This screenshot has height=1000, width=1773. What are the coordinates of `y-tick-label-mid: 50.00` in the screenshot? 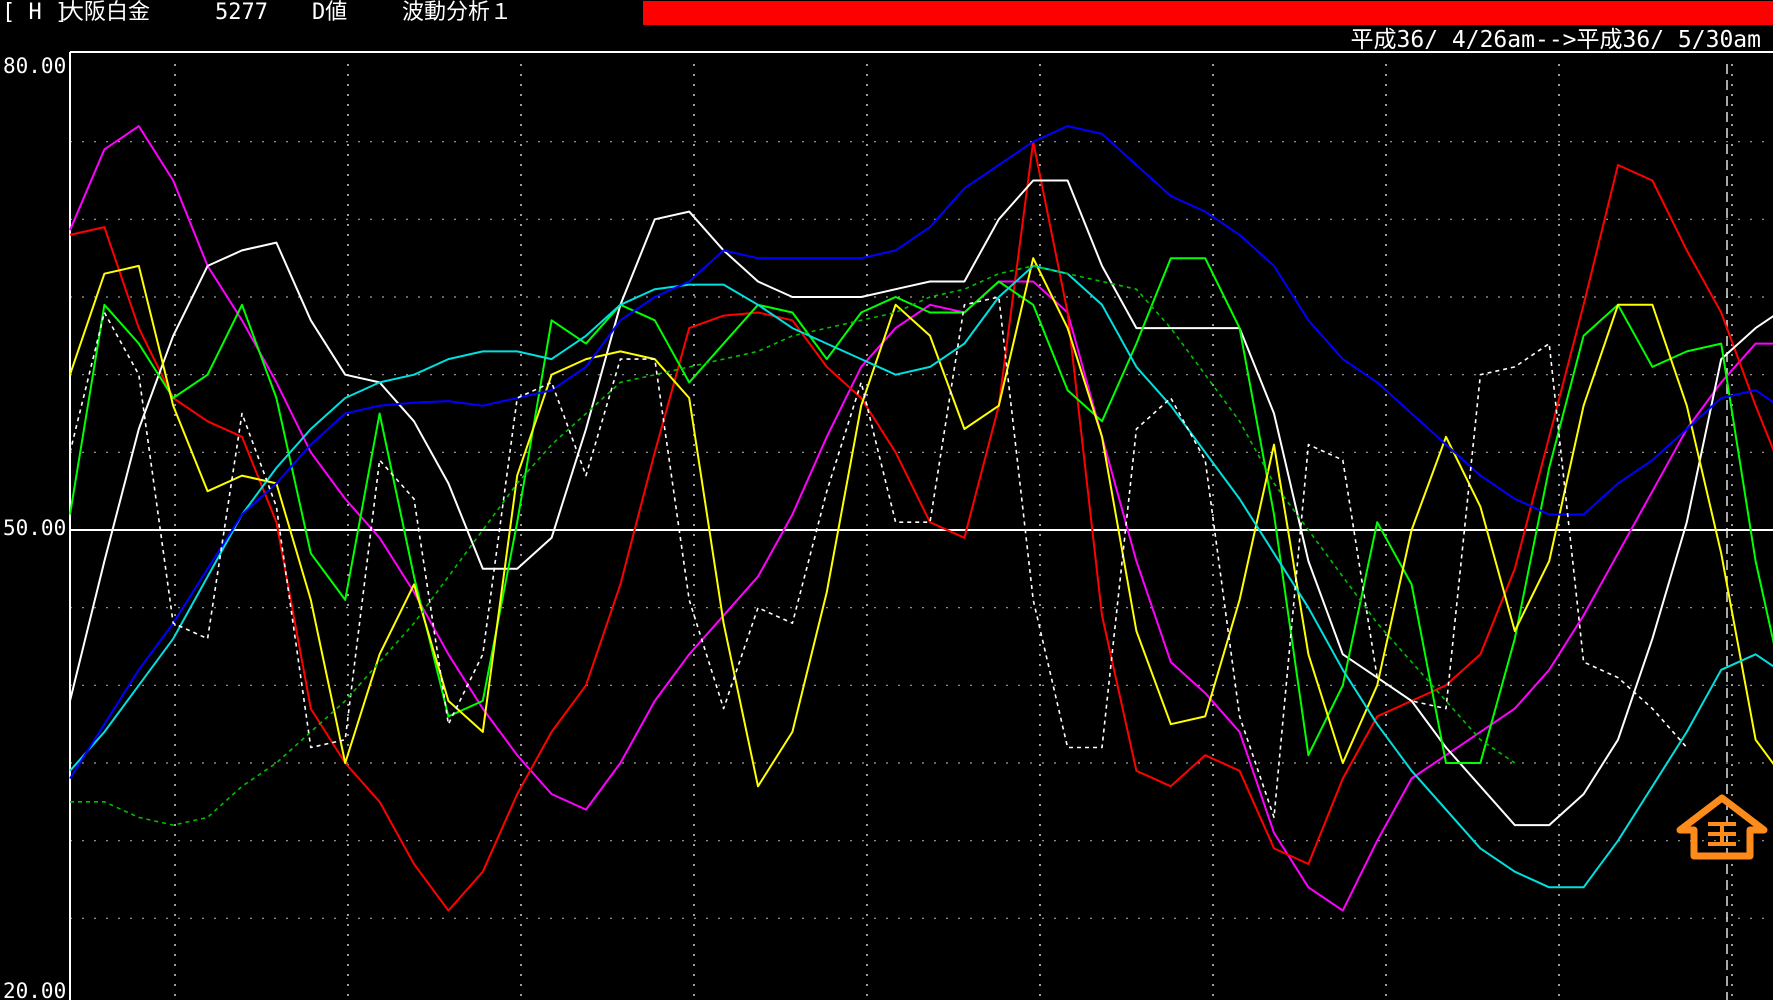 It's located at (34, 528).